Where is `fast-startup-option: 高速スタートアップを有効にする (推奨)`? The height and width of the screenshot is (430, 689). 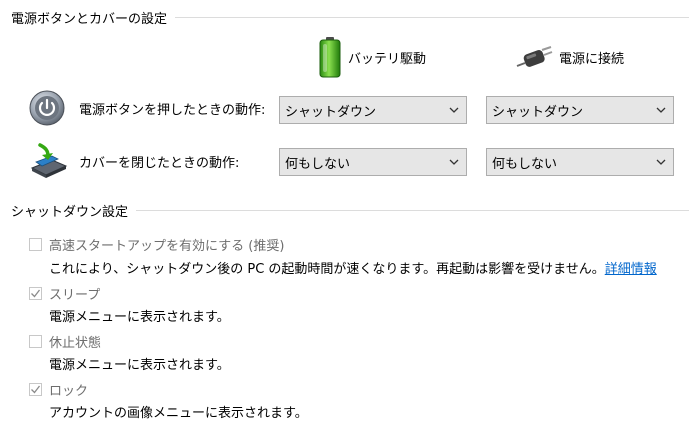
fast-startup-option: 高速スタートアップを有効にする (推奨) is located at coordinates (156, 244).